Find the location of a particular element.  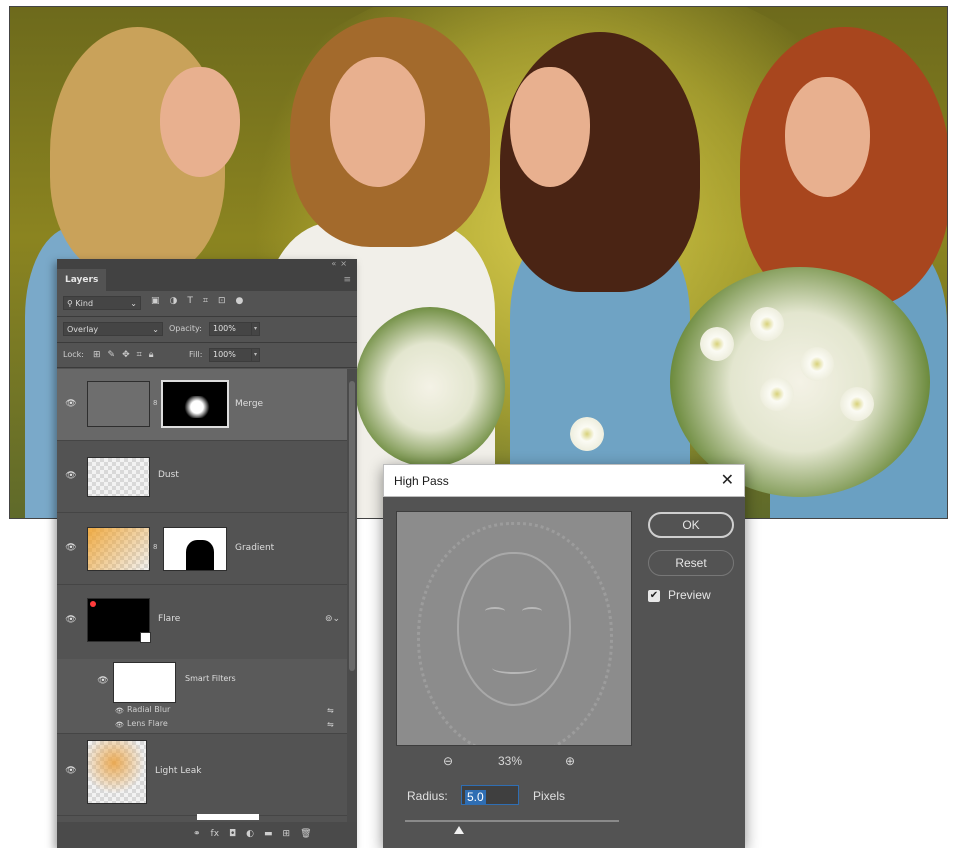

trash-icon: 🗑︎ is located at coordinates (305, 834).